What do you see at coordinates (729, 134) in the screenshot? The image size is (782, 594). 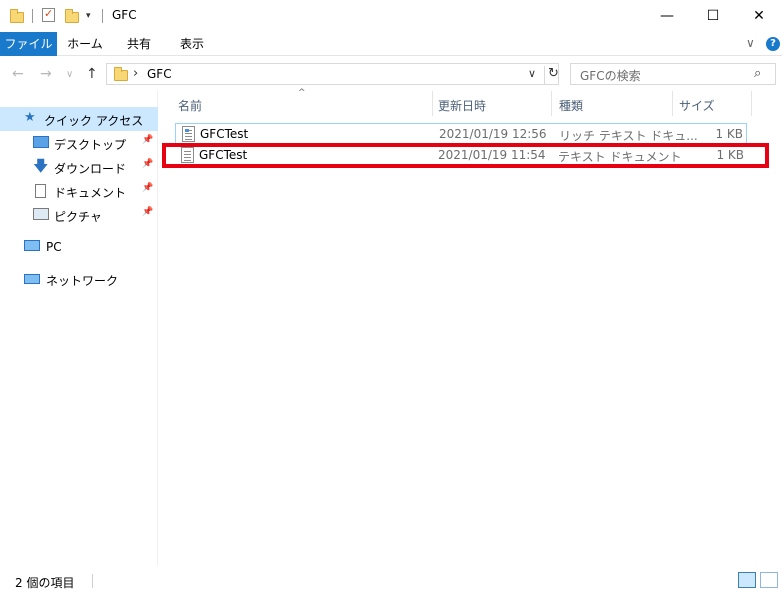 I see `file-size: 1 KB` at bounding box center [729, 134].